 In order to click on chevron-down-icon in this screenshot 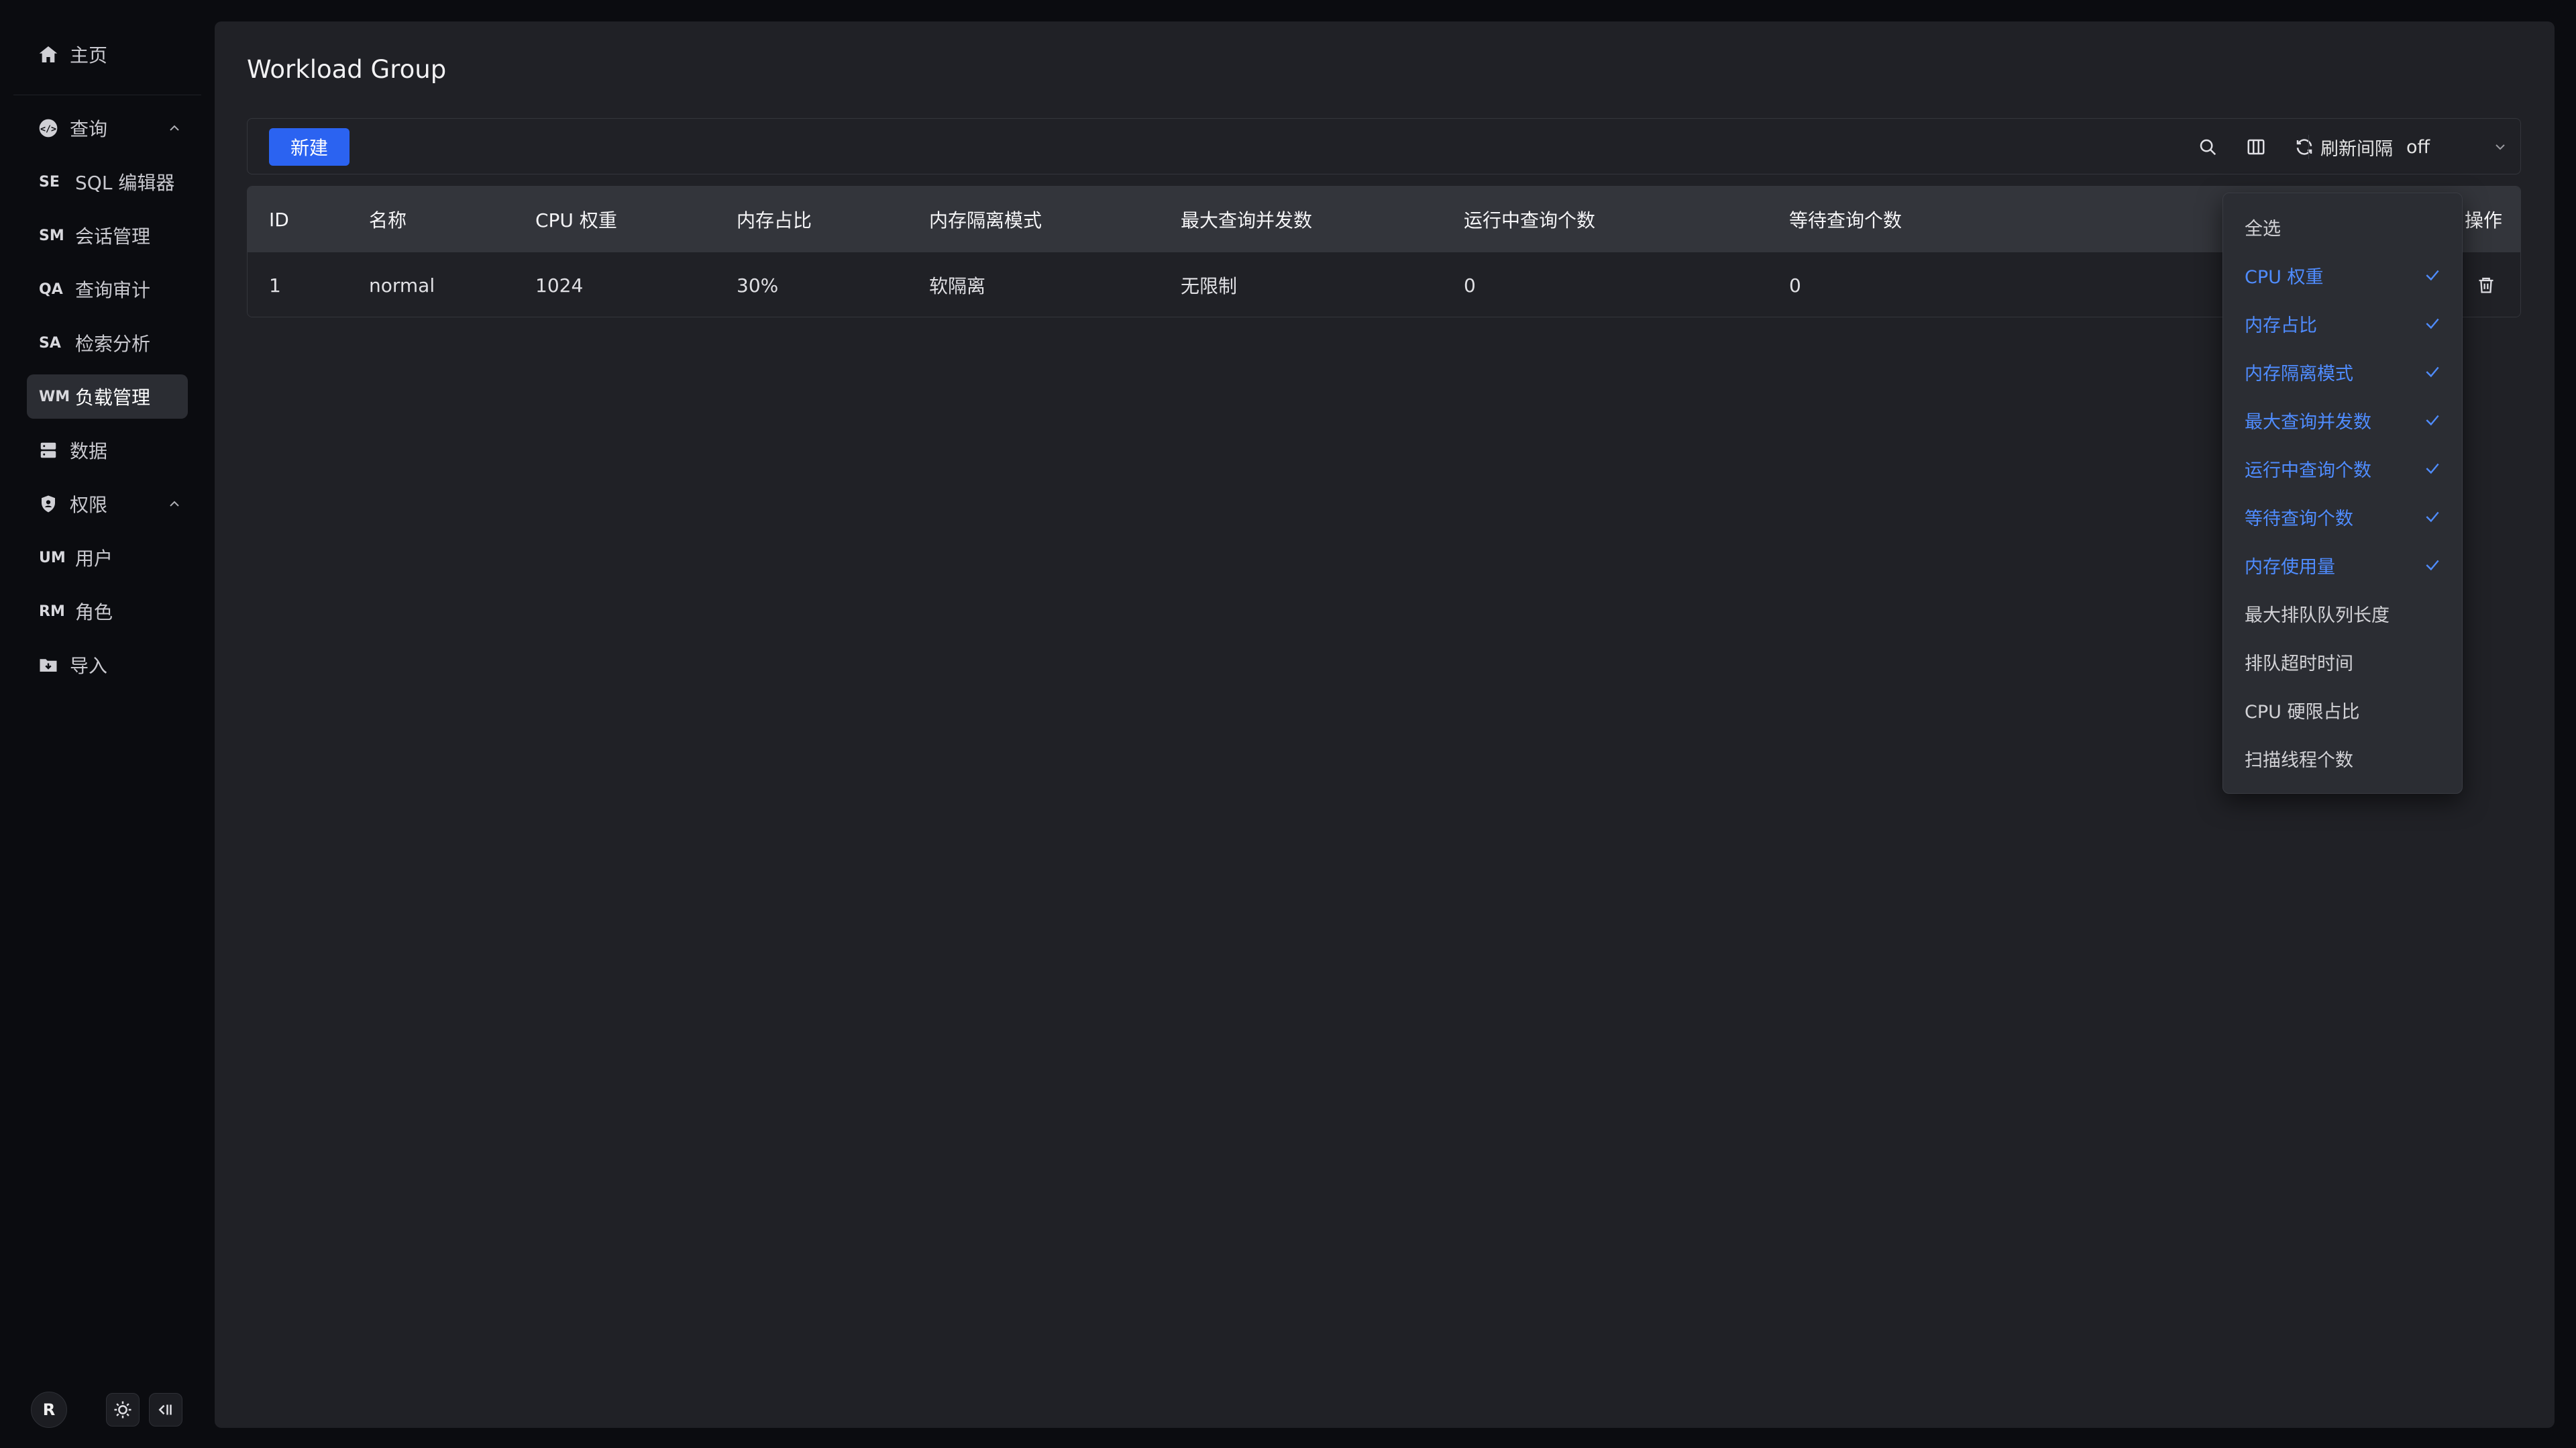, I will do `click(2500, 147)`.